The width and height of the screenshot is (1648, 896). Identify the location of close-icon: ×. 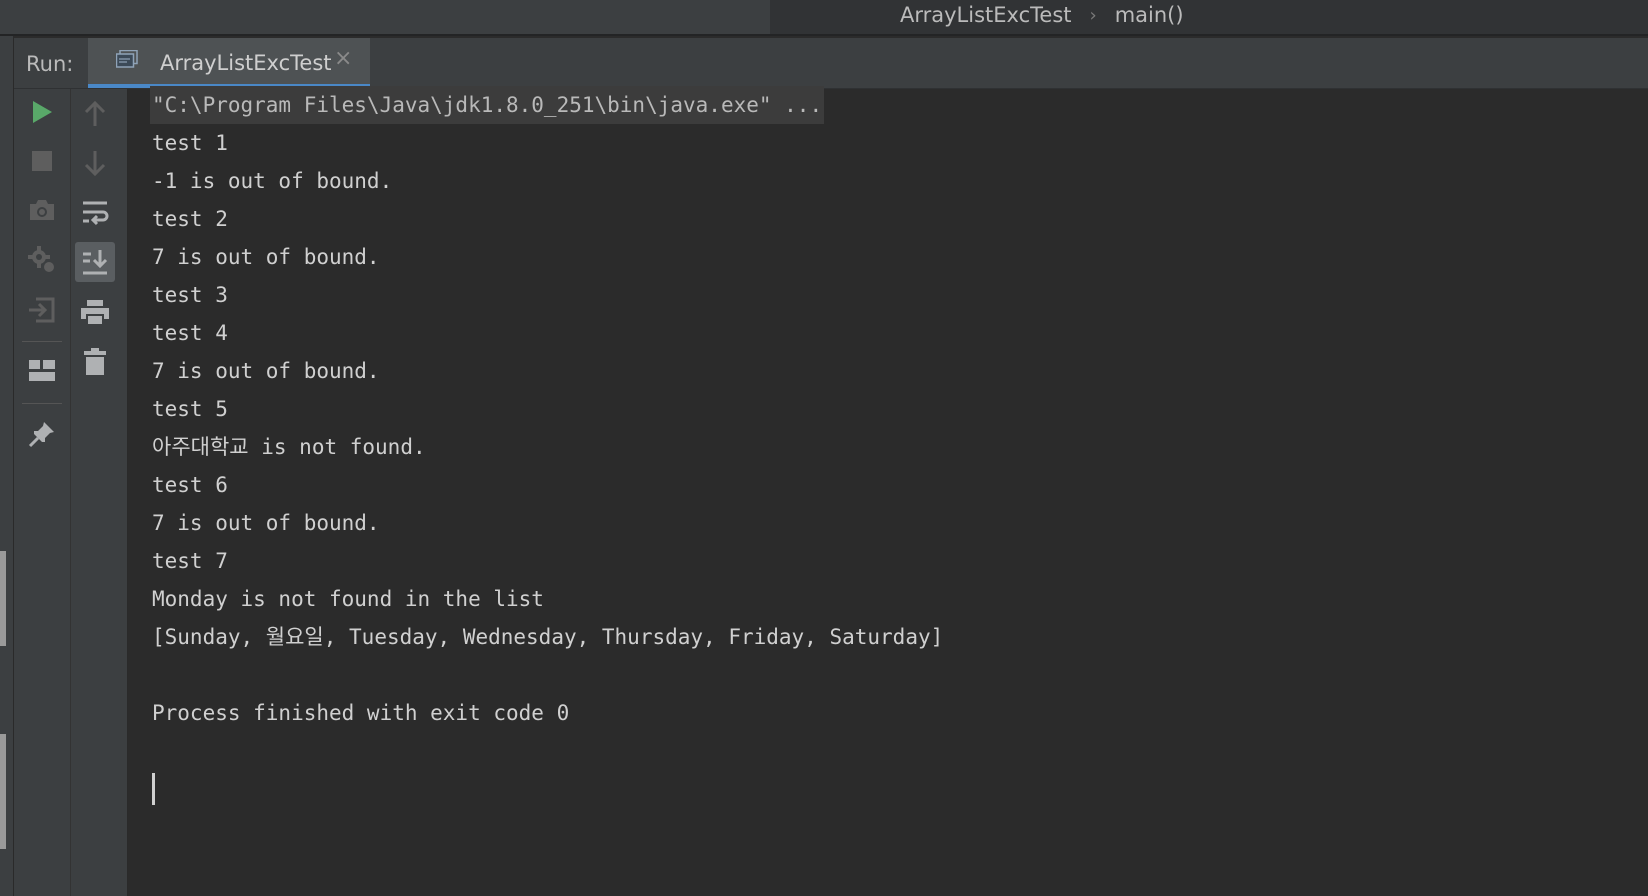
(343, 58).